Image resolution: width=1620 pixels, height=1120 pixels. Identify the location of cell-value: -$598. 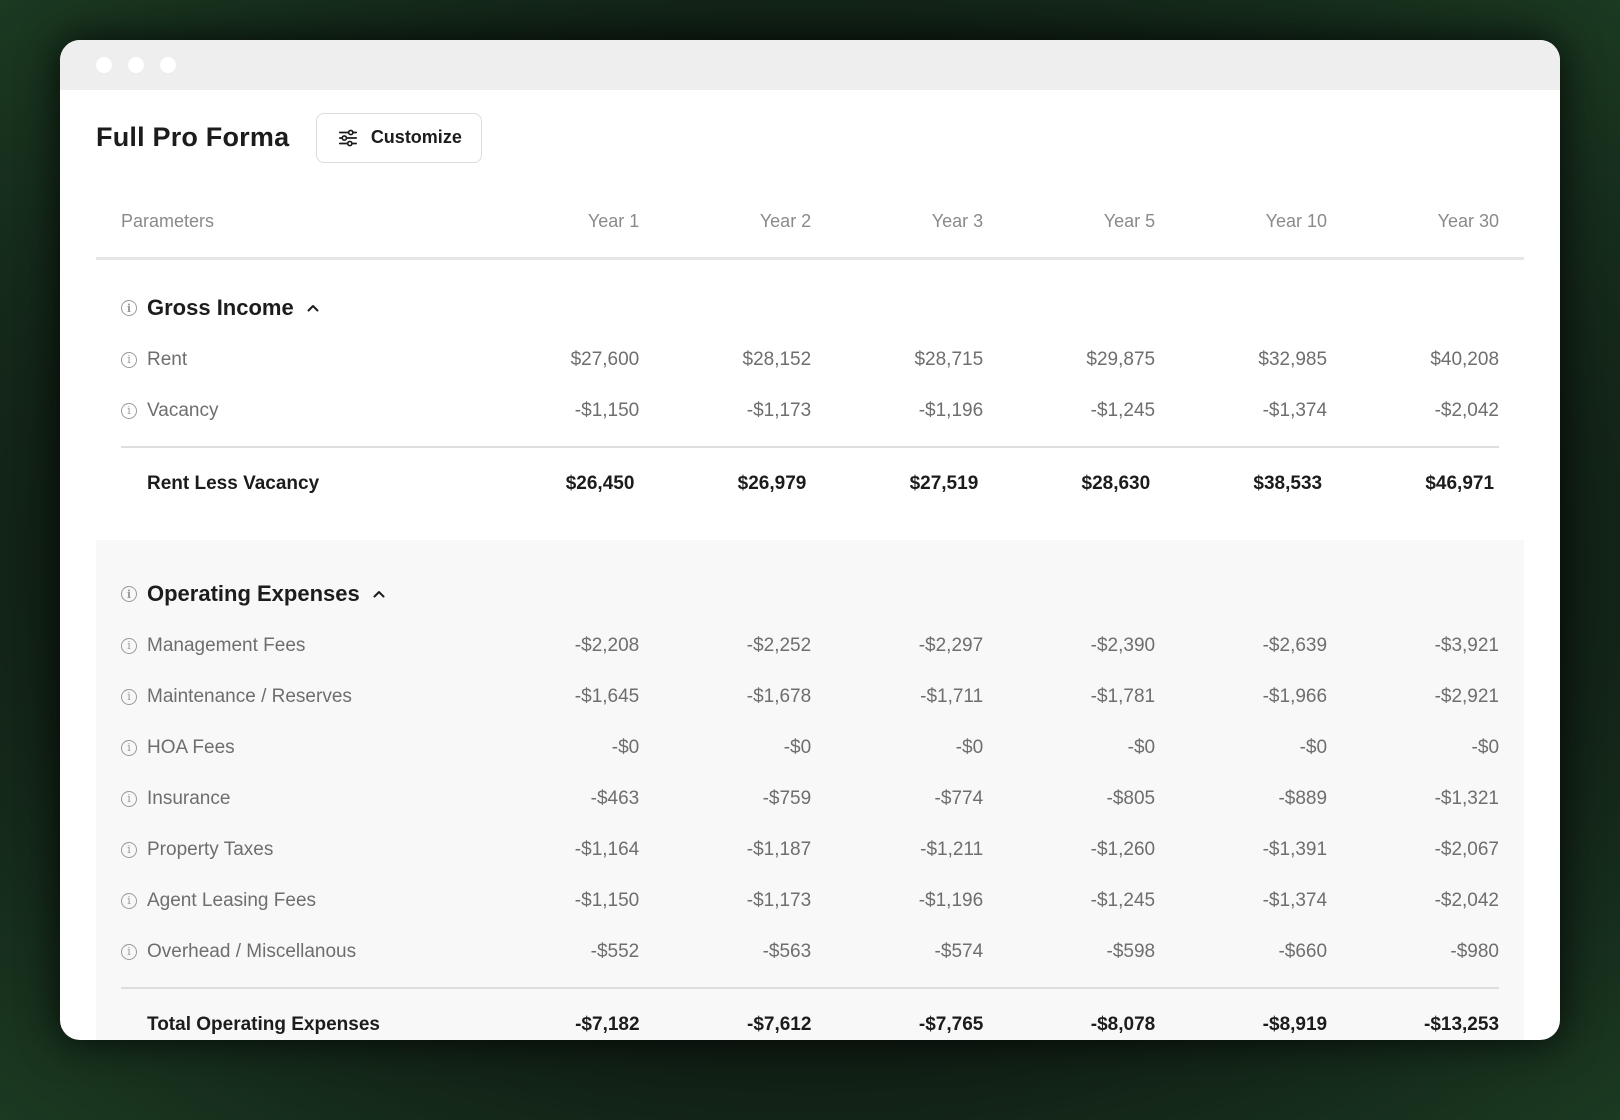
(1131, 951).